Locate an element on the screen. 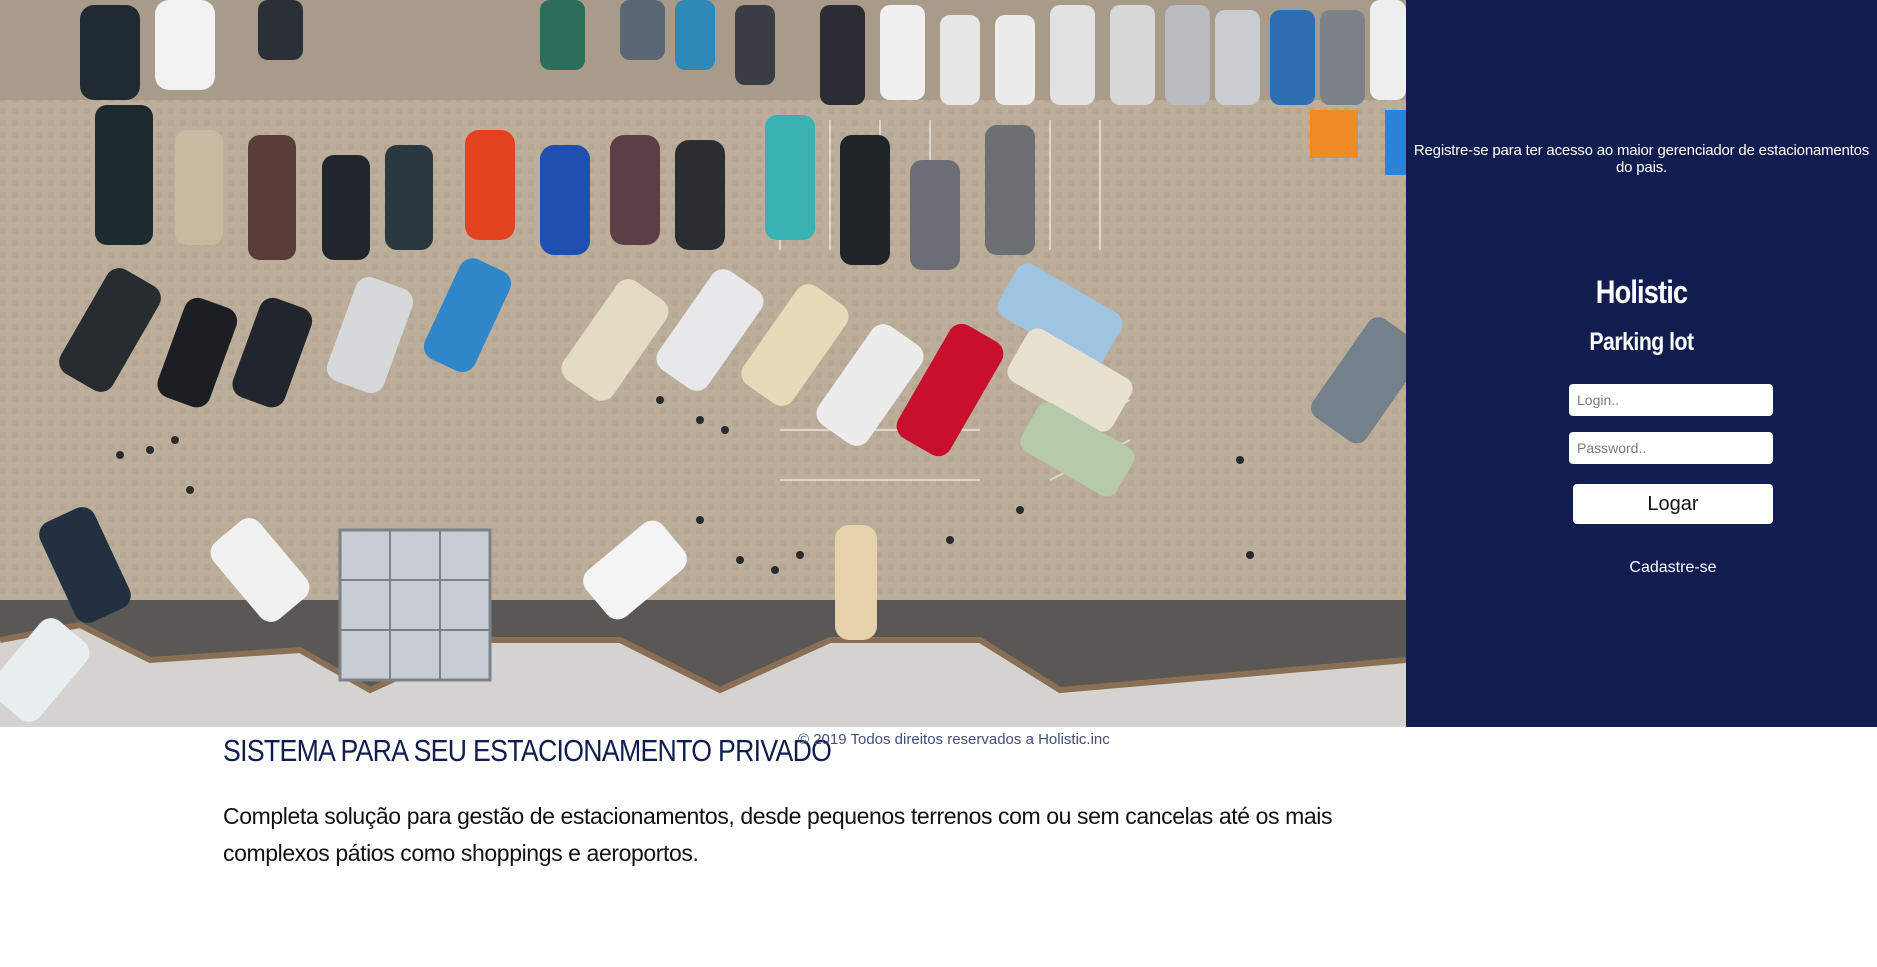 This screenshot has width=1877, height=967. login-input is located at coordinates (1671, 400).